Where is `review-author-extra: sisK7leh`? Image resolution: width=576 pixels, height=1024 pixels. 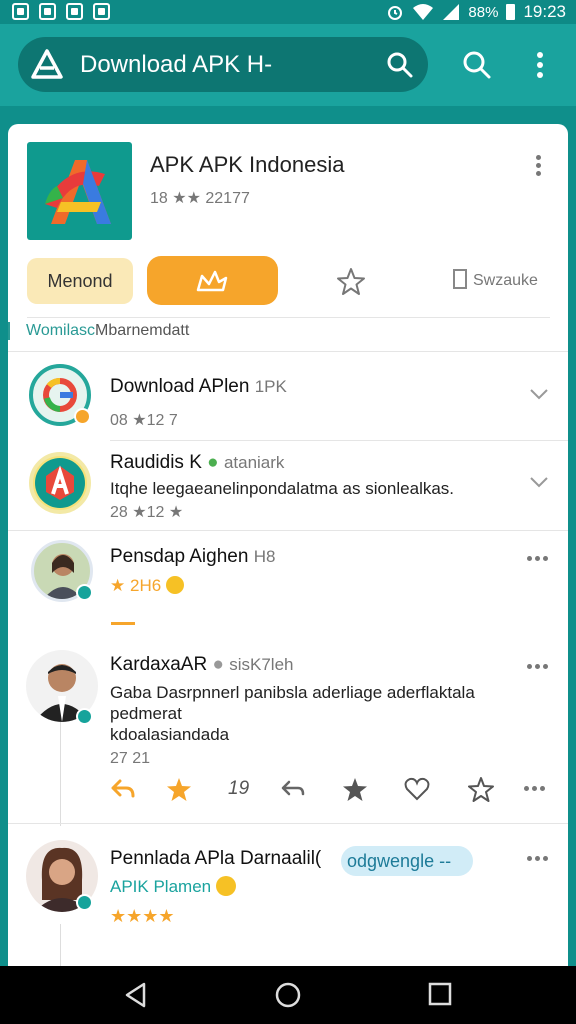 review-author-extra: sisK7leh is located at coordinates (261, 664).